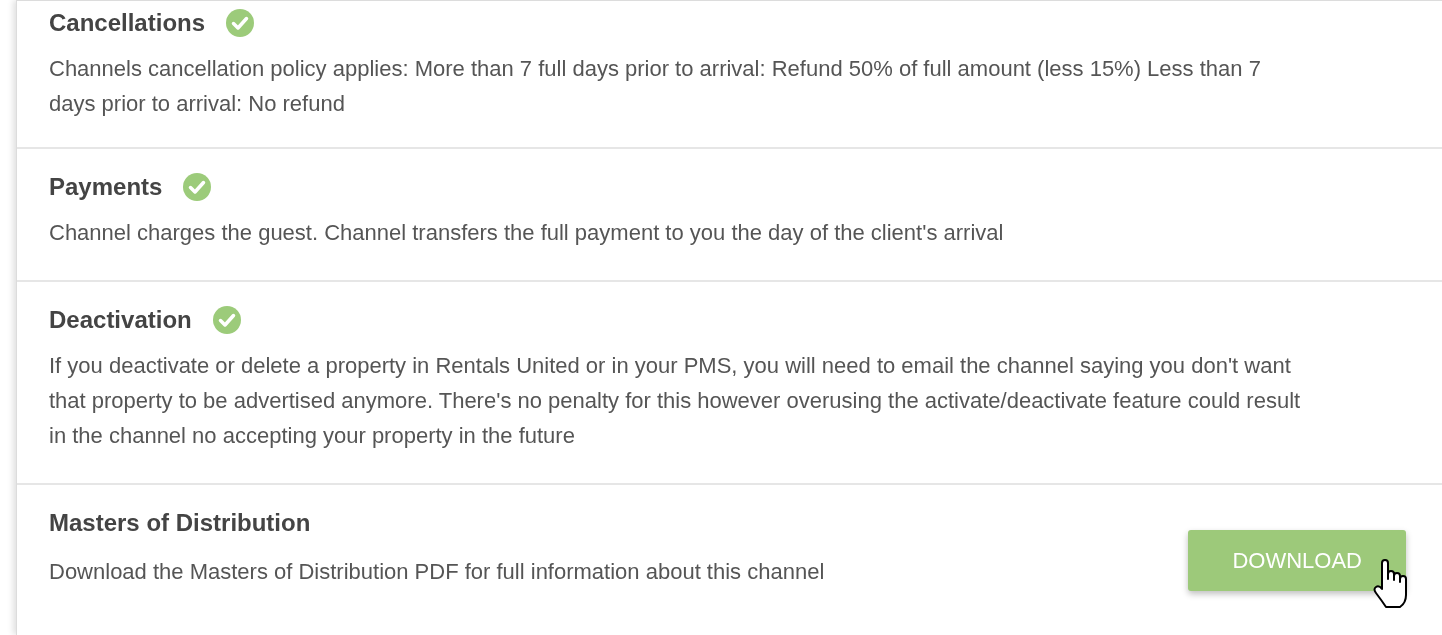 Image resolution: width=1442 pixels, height=635 pixels. What do you see at coordinates (675, 401) in the screenshot?
I see `section-description: If you deactivate or delete a property in Rentals United or in your PMS, you will need to email the channel saying you don't want that property to be advertised anymore. There's no penalty for this however overusing the activate/deactivate feature could result in the channel no accepting your property in the future` at bounding box center [675, 401].